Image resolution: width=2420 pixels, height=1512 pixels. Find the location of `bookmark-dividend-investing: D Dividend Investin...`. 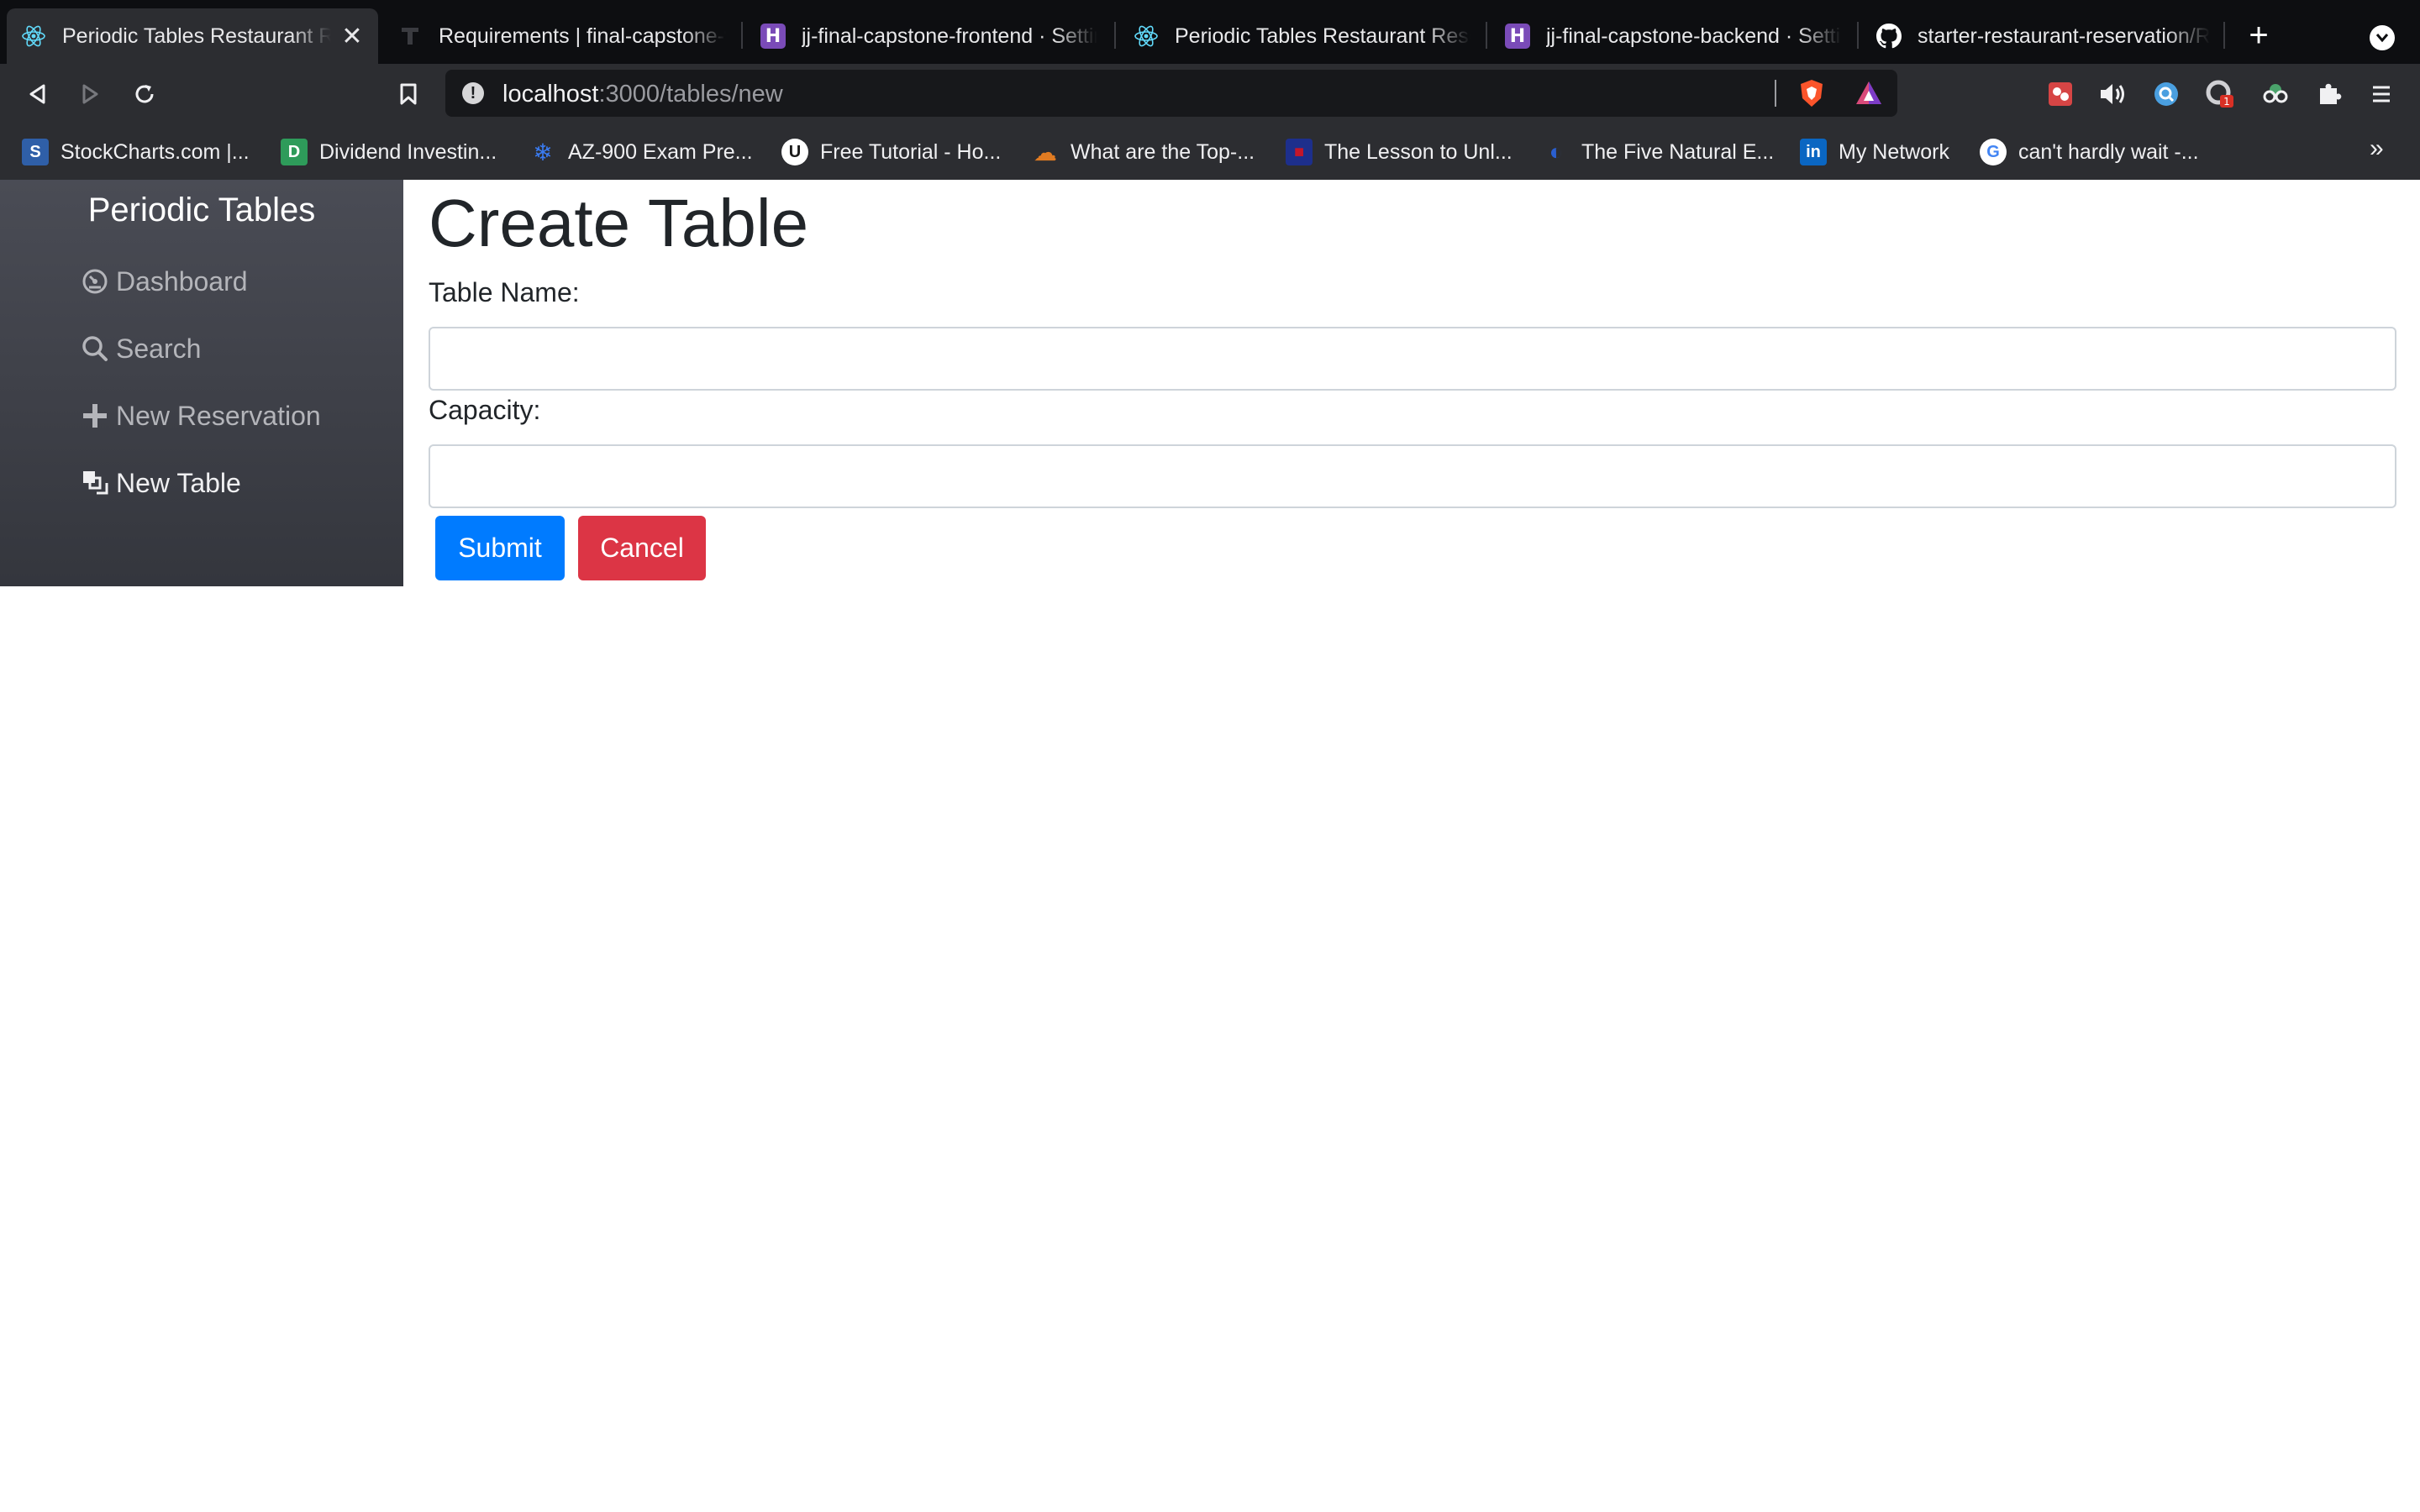

bookmark-dividend-investing: D Dividend Investin... is located at coordinates (389, 152).